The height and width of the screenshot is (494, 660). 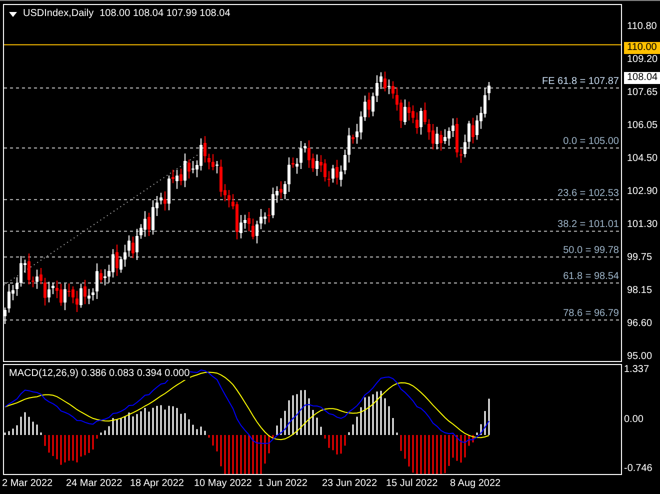 I want to click on price-axis-label: 104.50, so click(x=643, y=159).